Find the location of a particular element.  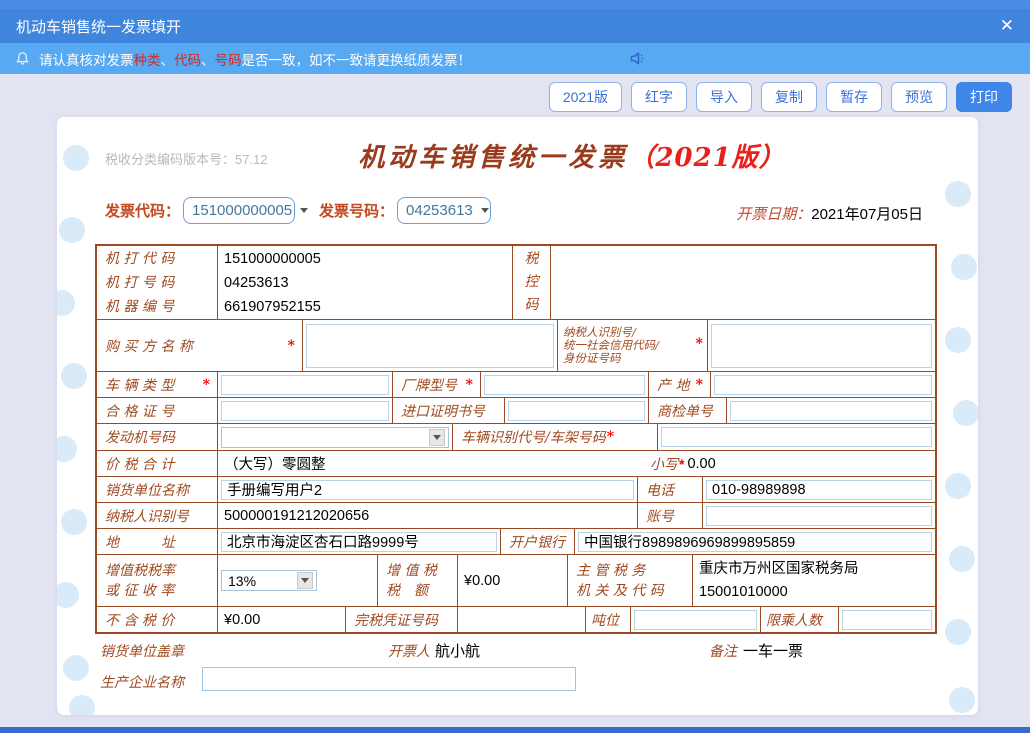

brand-model-input is located at coordinates (564, 384).